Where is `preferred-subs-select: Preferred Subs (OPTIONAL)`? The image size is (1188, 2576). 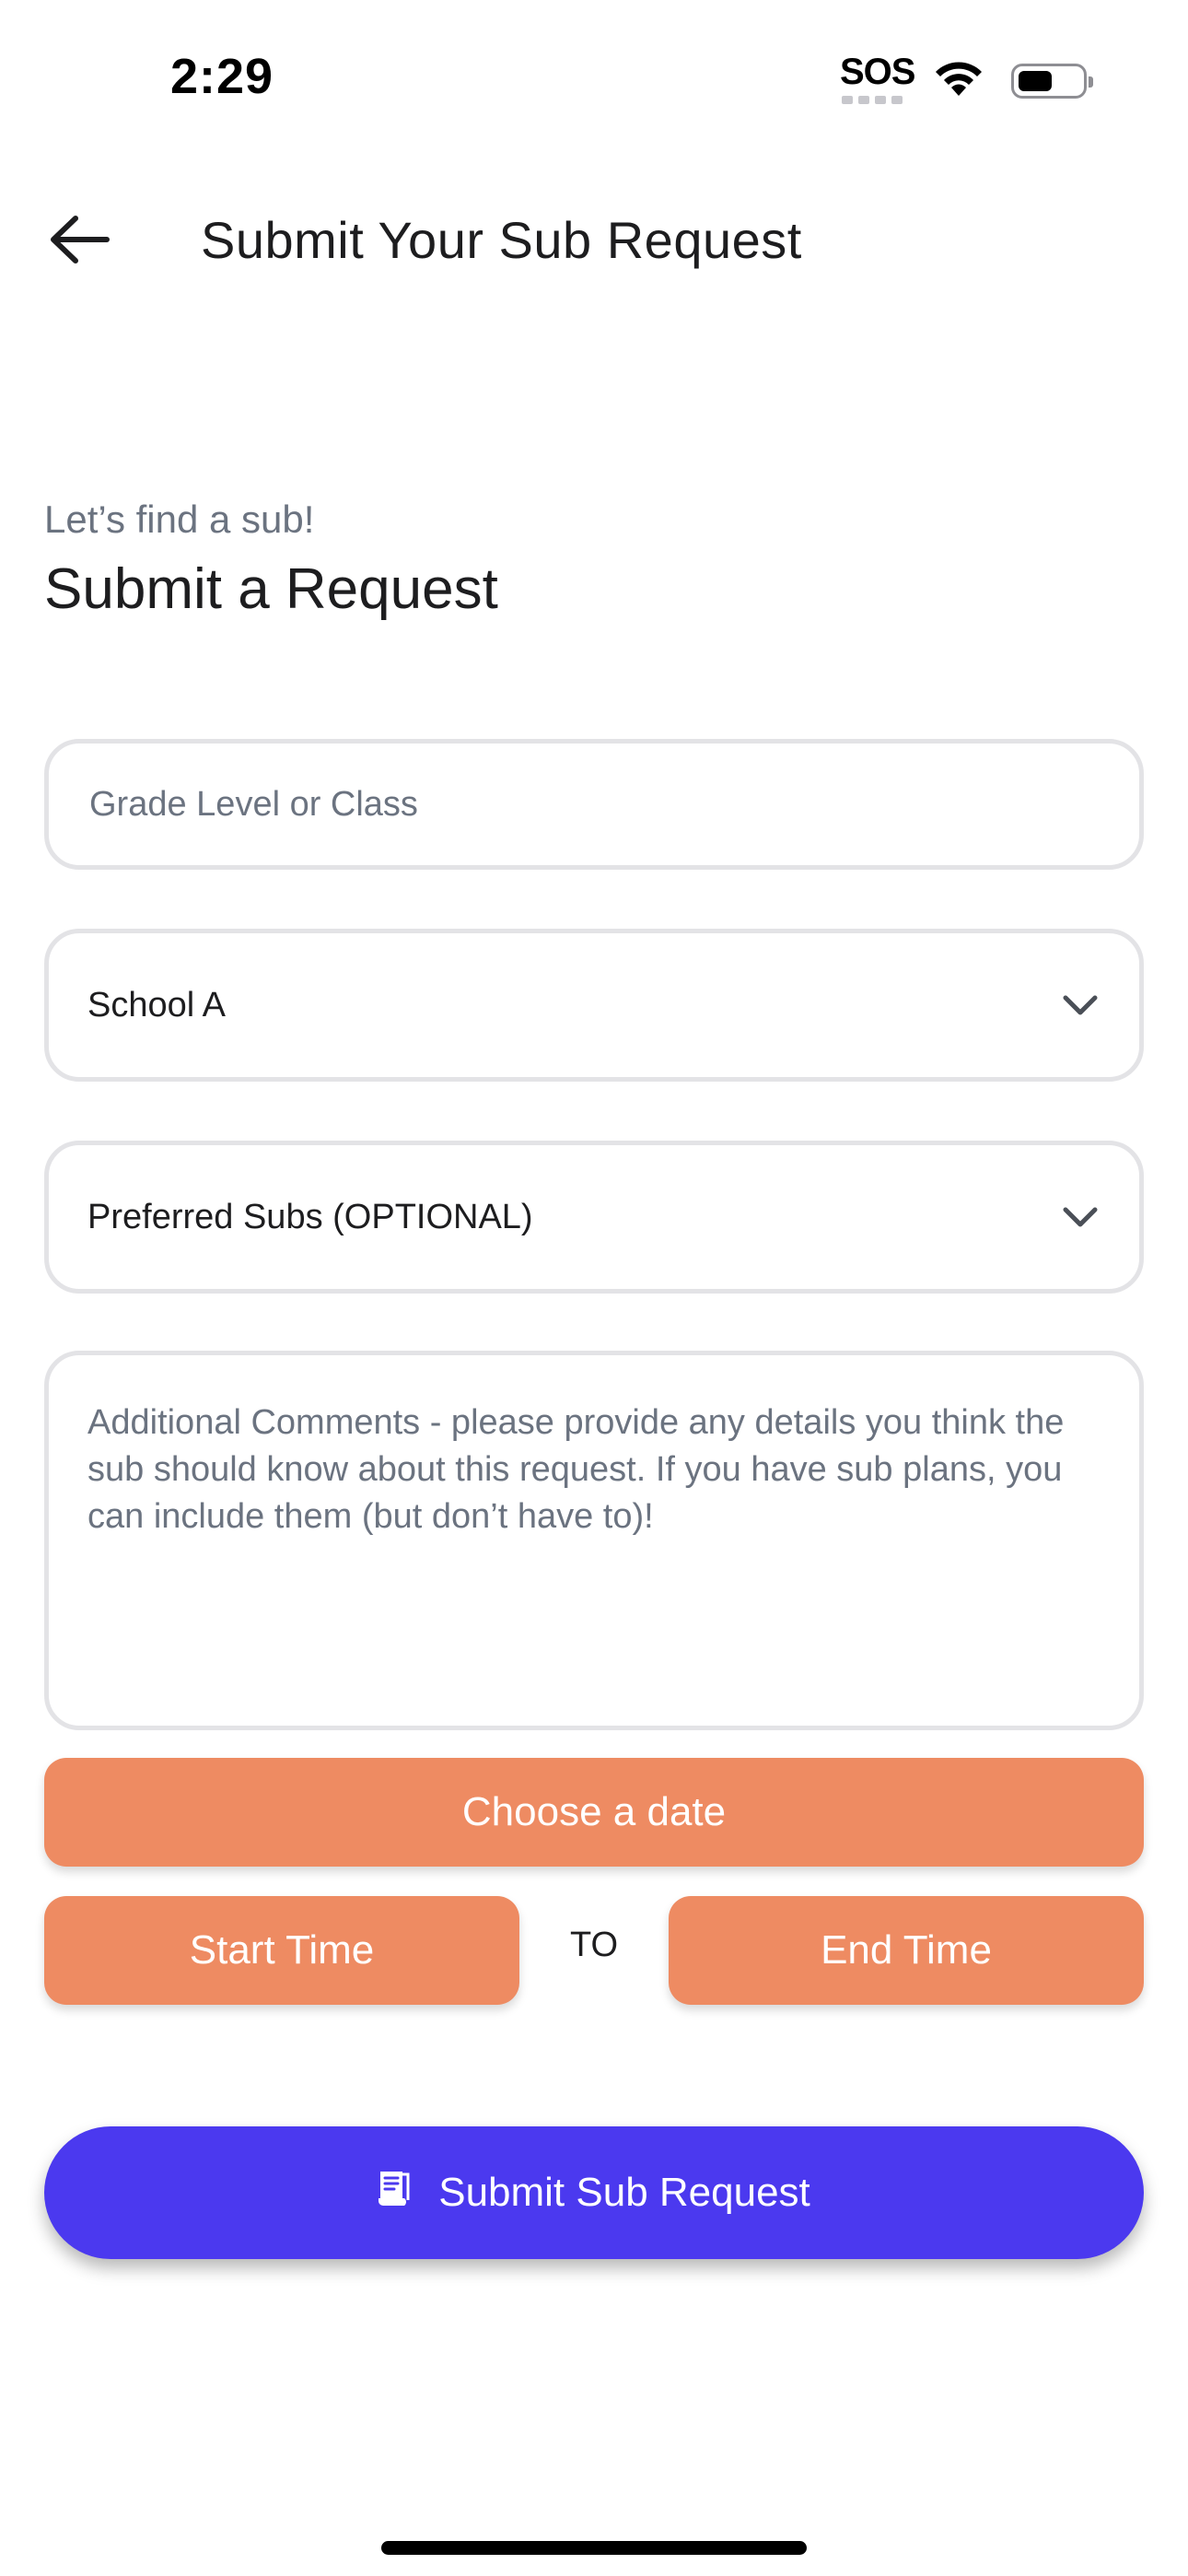
preferred-subs-select: Preferred Subs (OPTIONAL) is located at coordinates (594, 1217).